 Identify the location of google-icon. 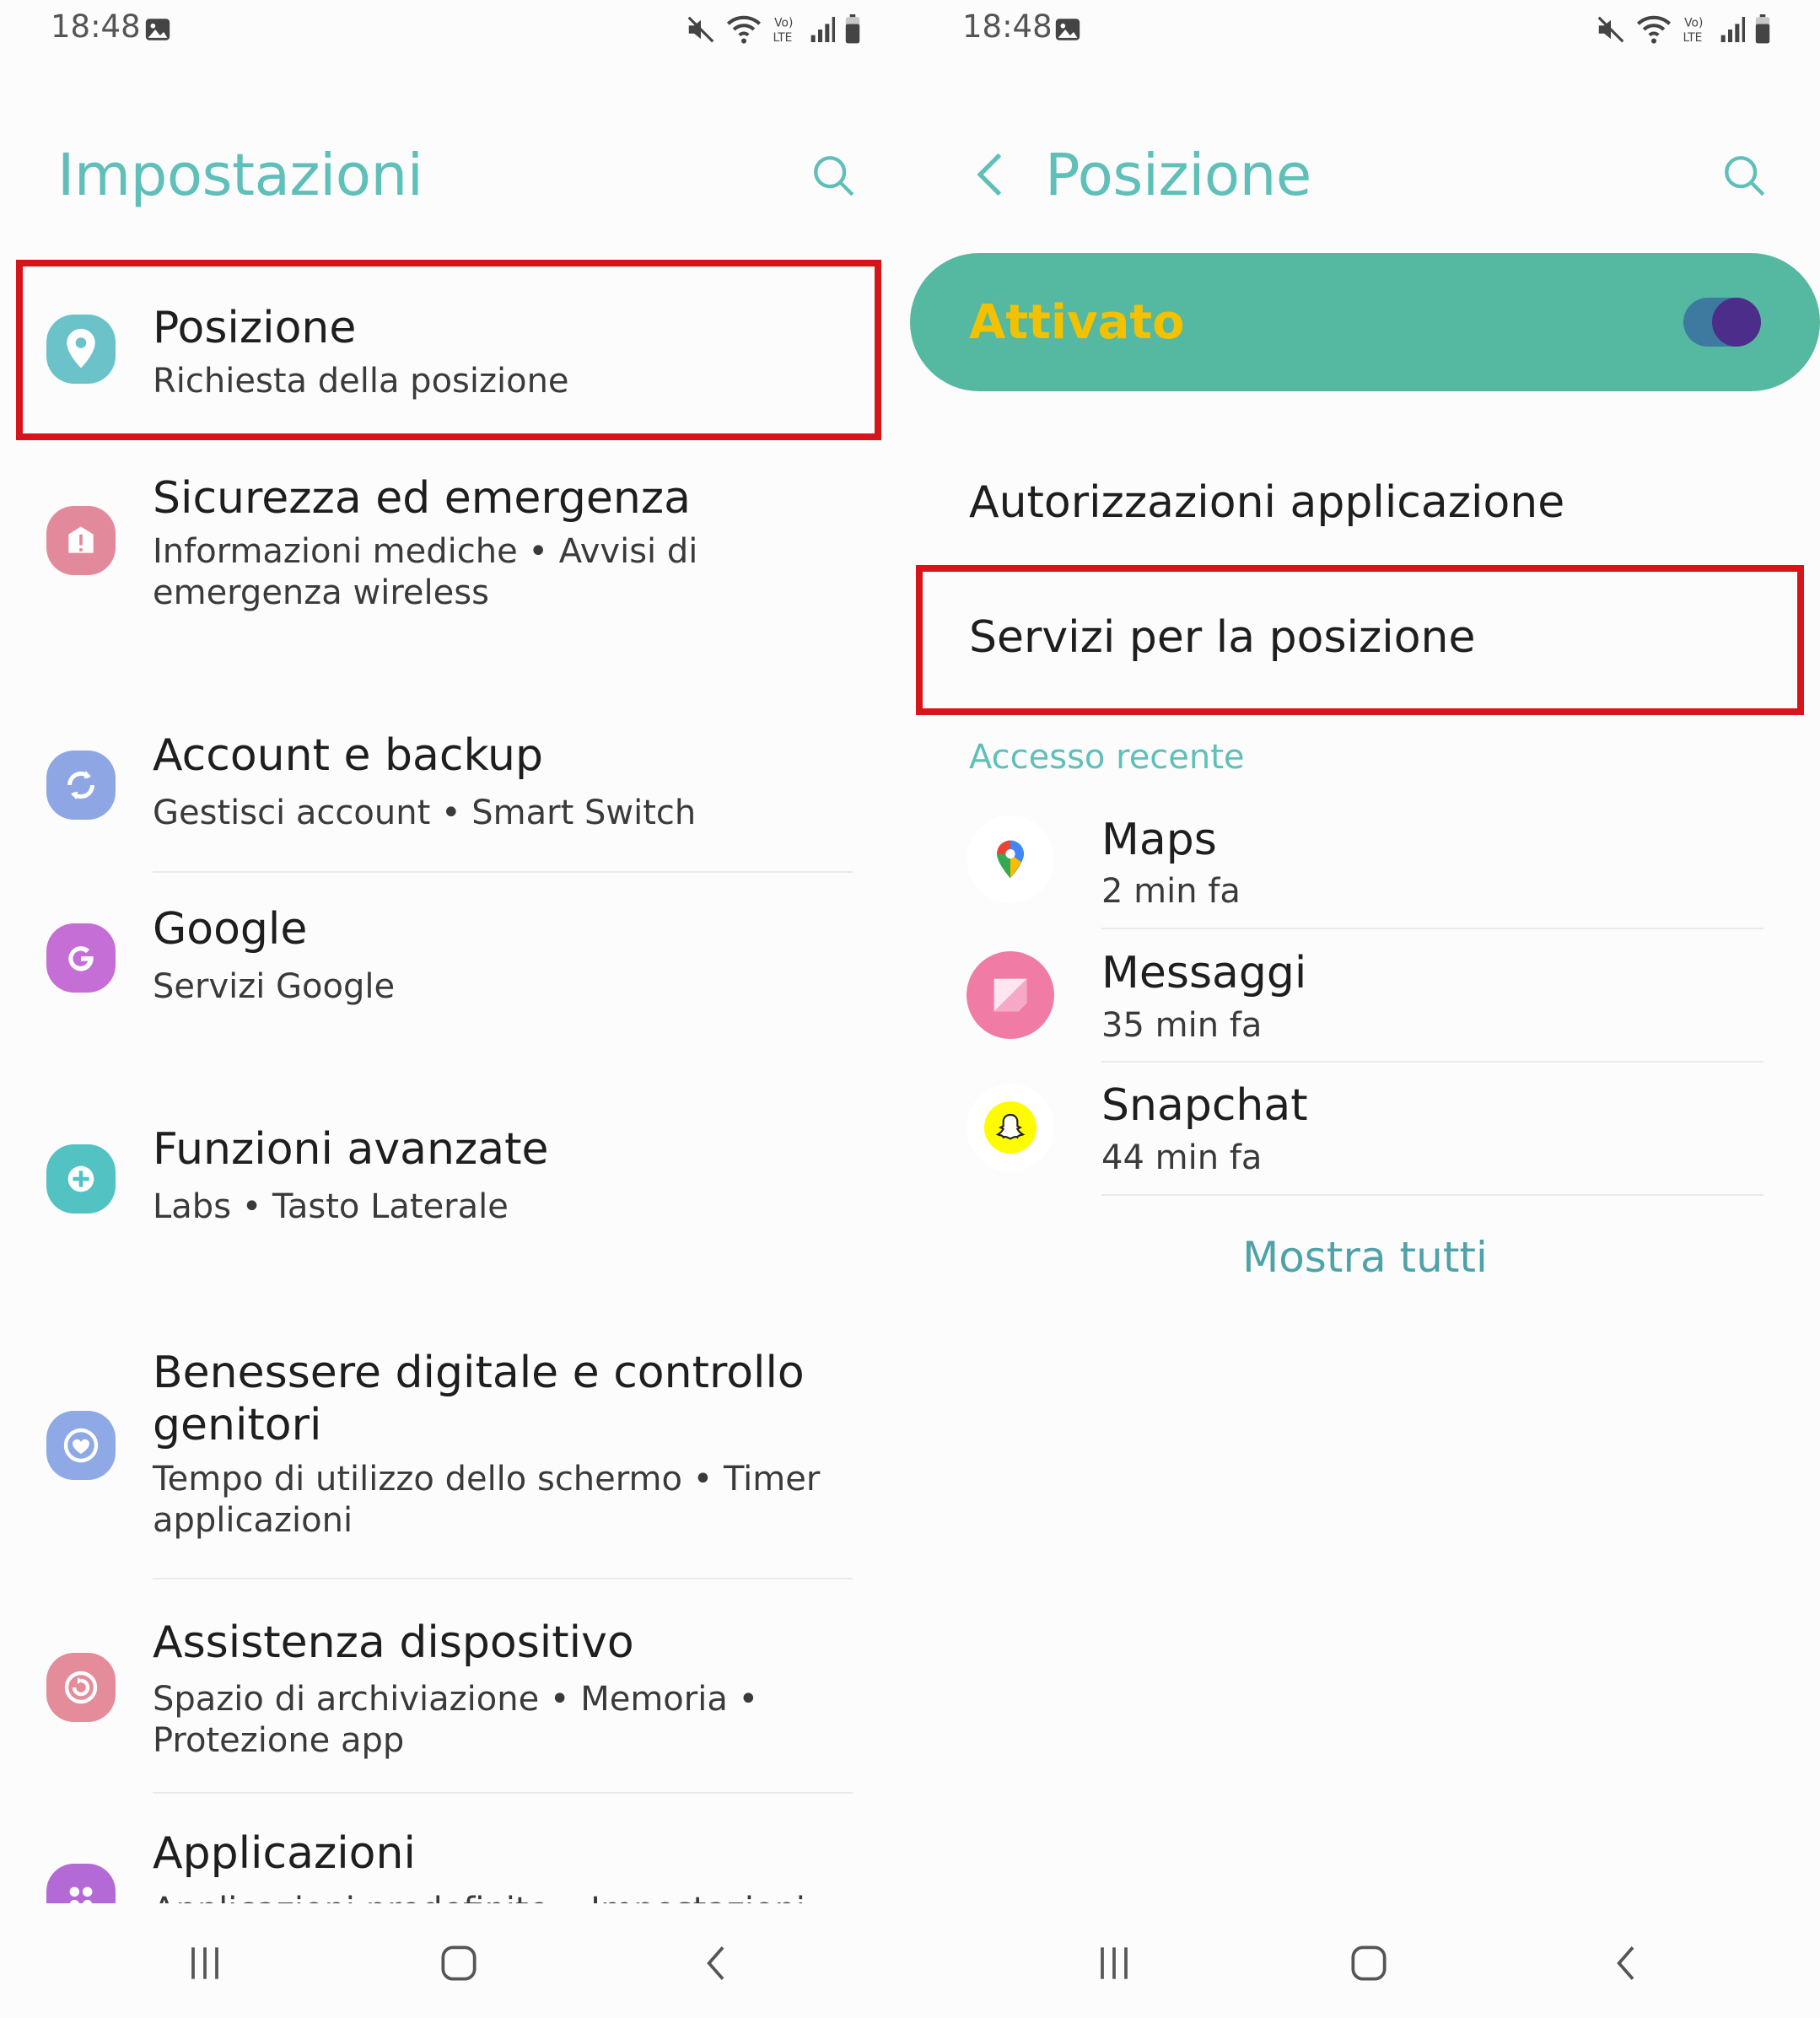
(81, 958).